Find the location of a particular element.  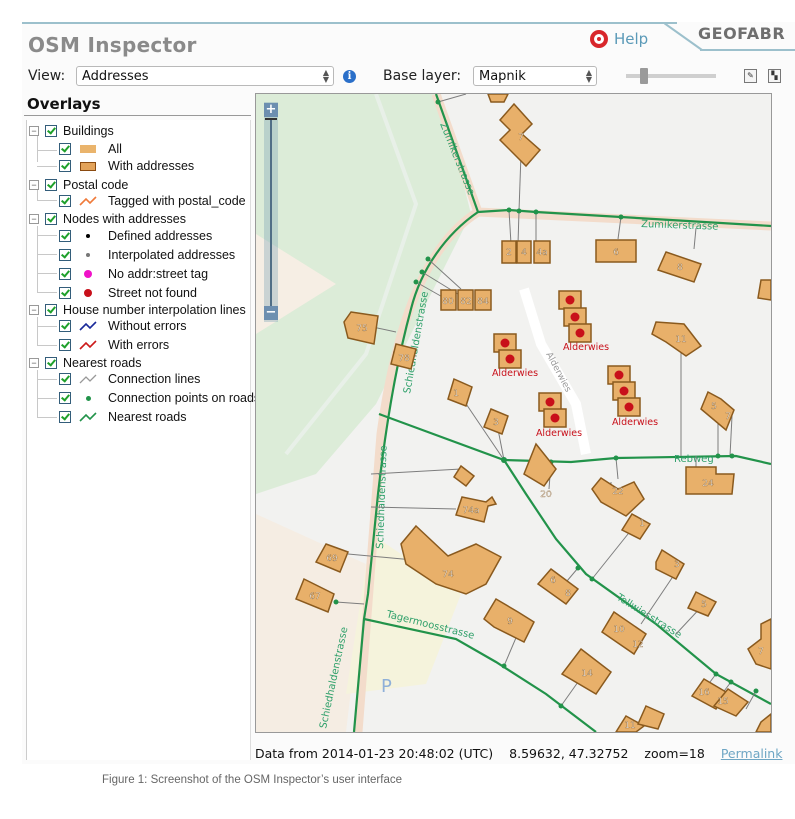

item-label: All is located at coordinates (115, 149).